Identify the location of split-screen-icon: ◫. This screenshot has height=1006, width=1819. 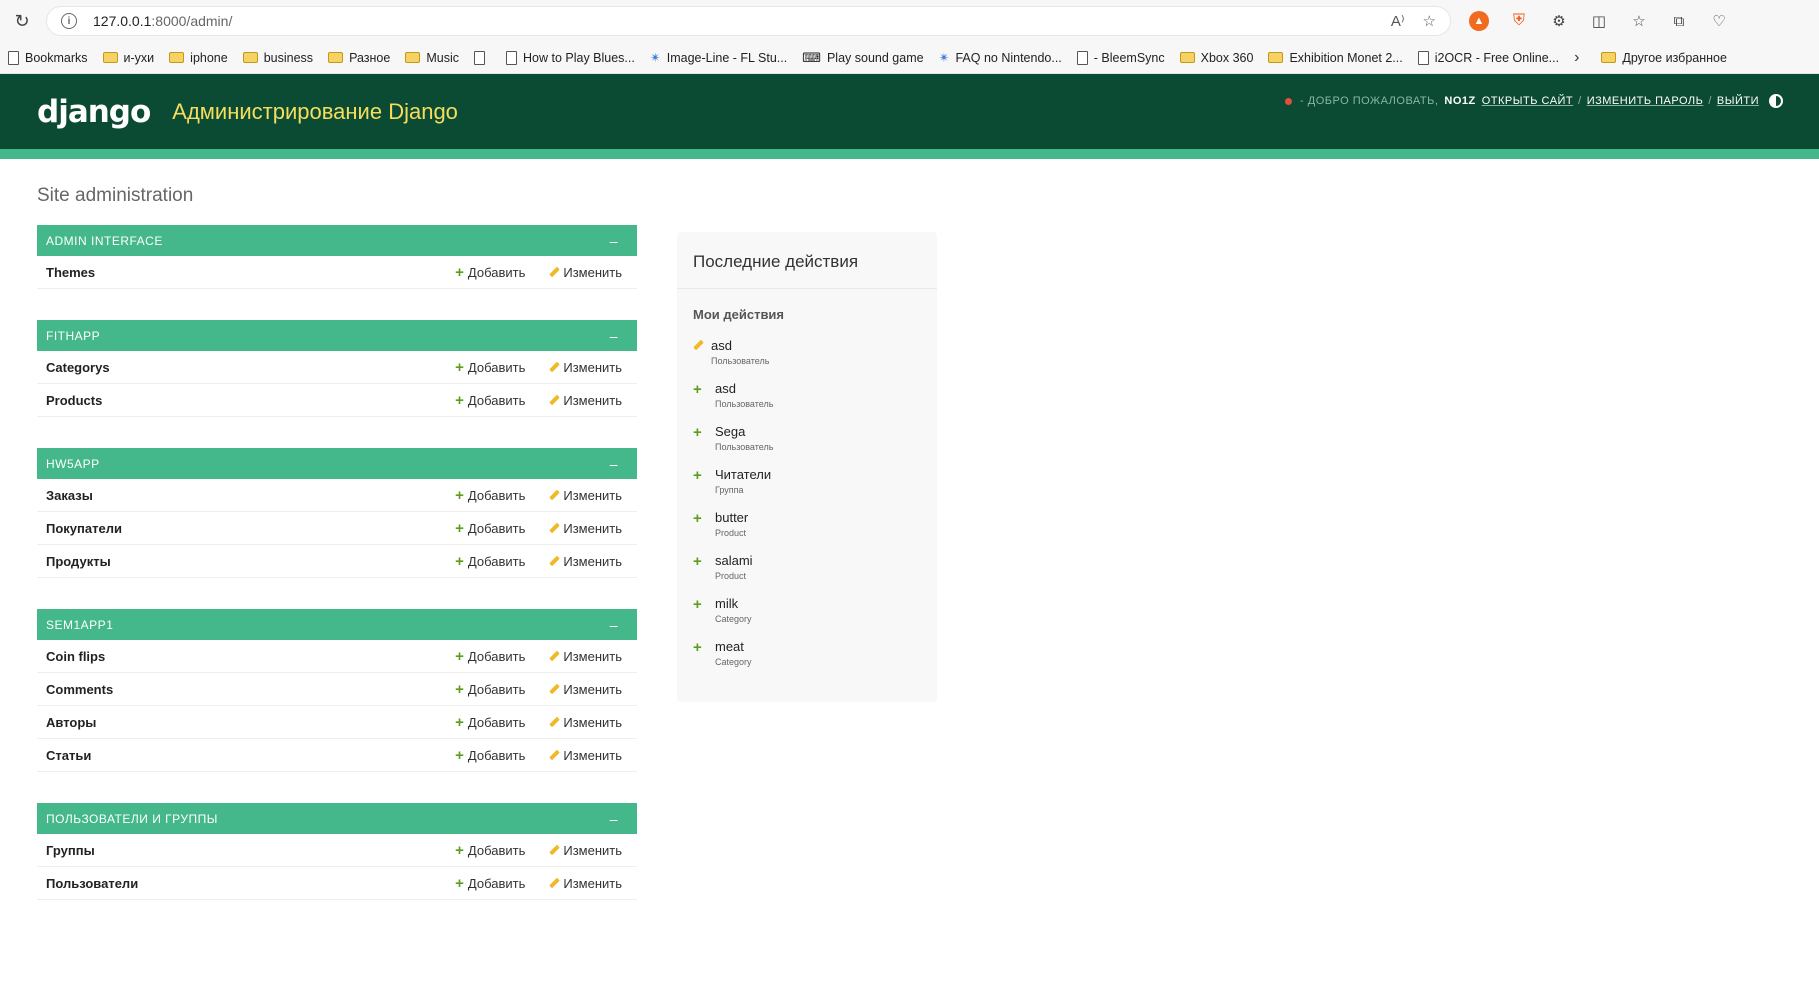
(1599, 21).